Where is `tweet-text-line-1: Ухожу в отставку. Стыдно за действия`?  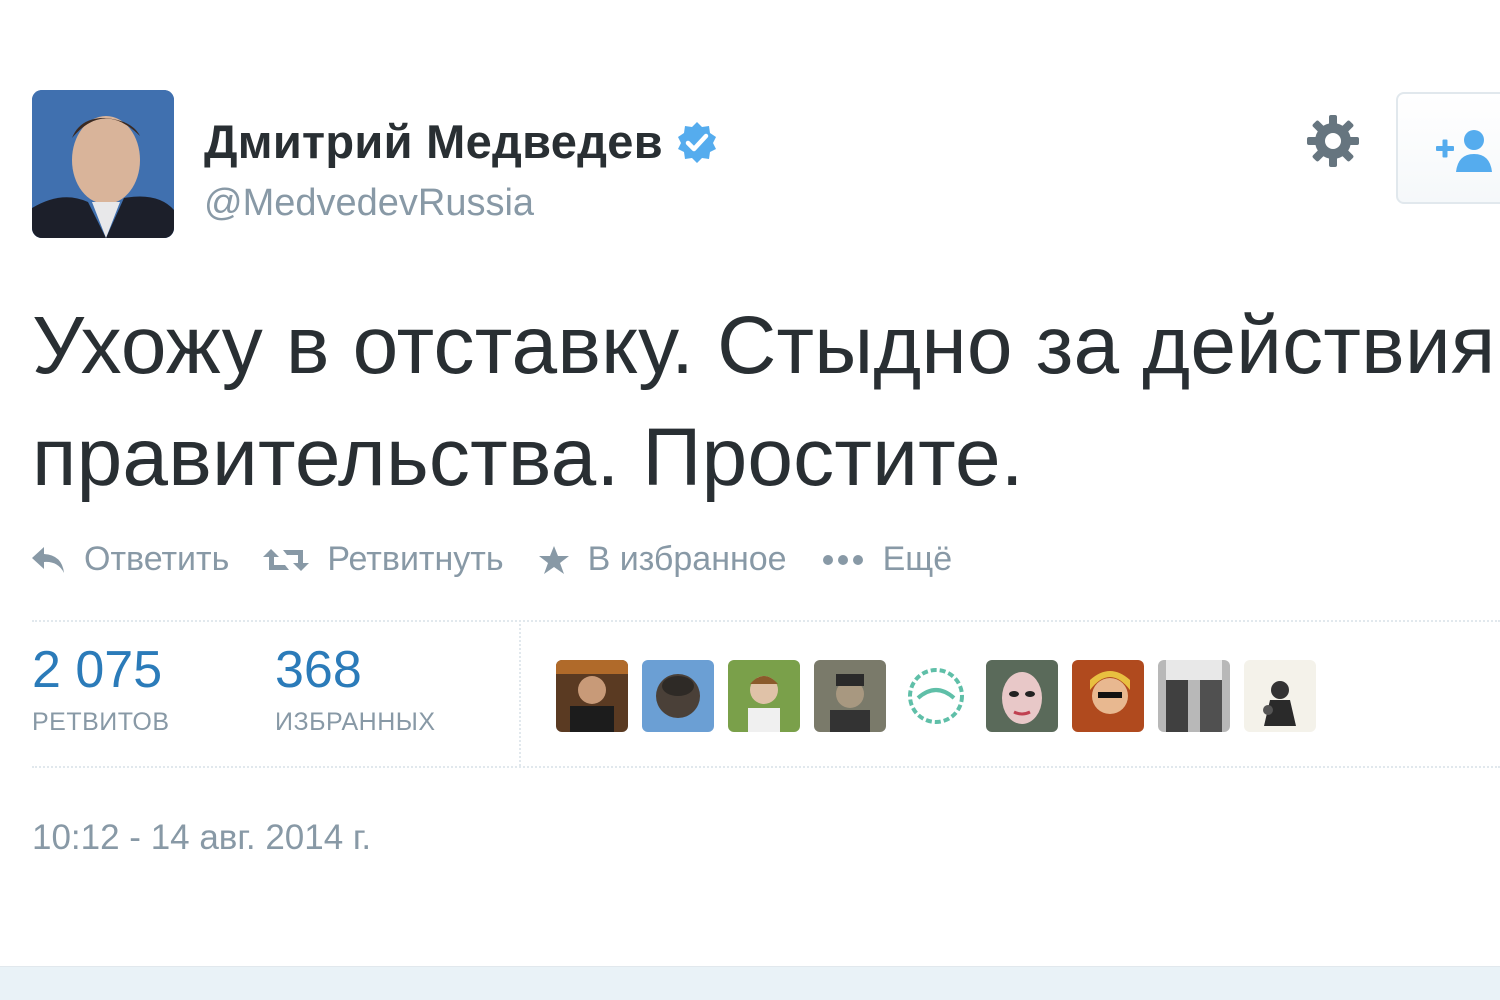
tweet-text-line-1: Ухожу в отставку. Стыдно за действия is located at coordinates (764, 345).